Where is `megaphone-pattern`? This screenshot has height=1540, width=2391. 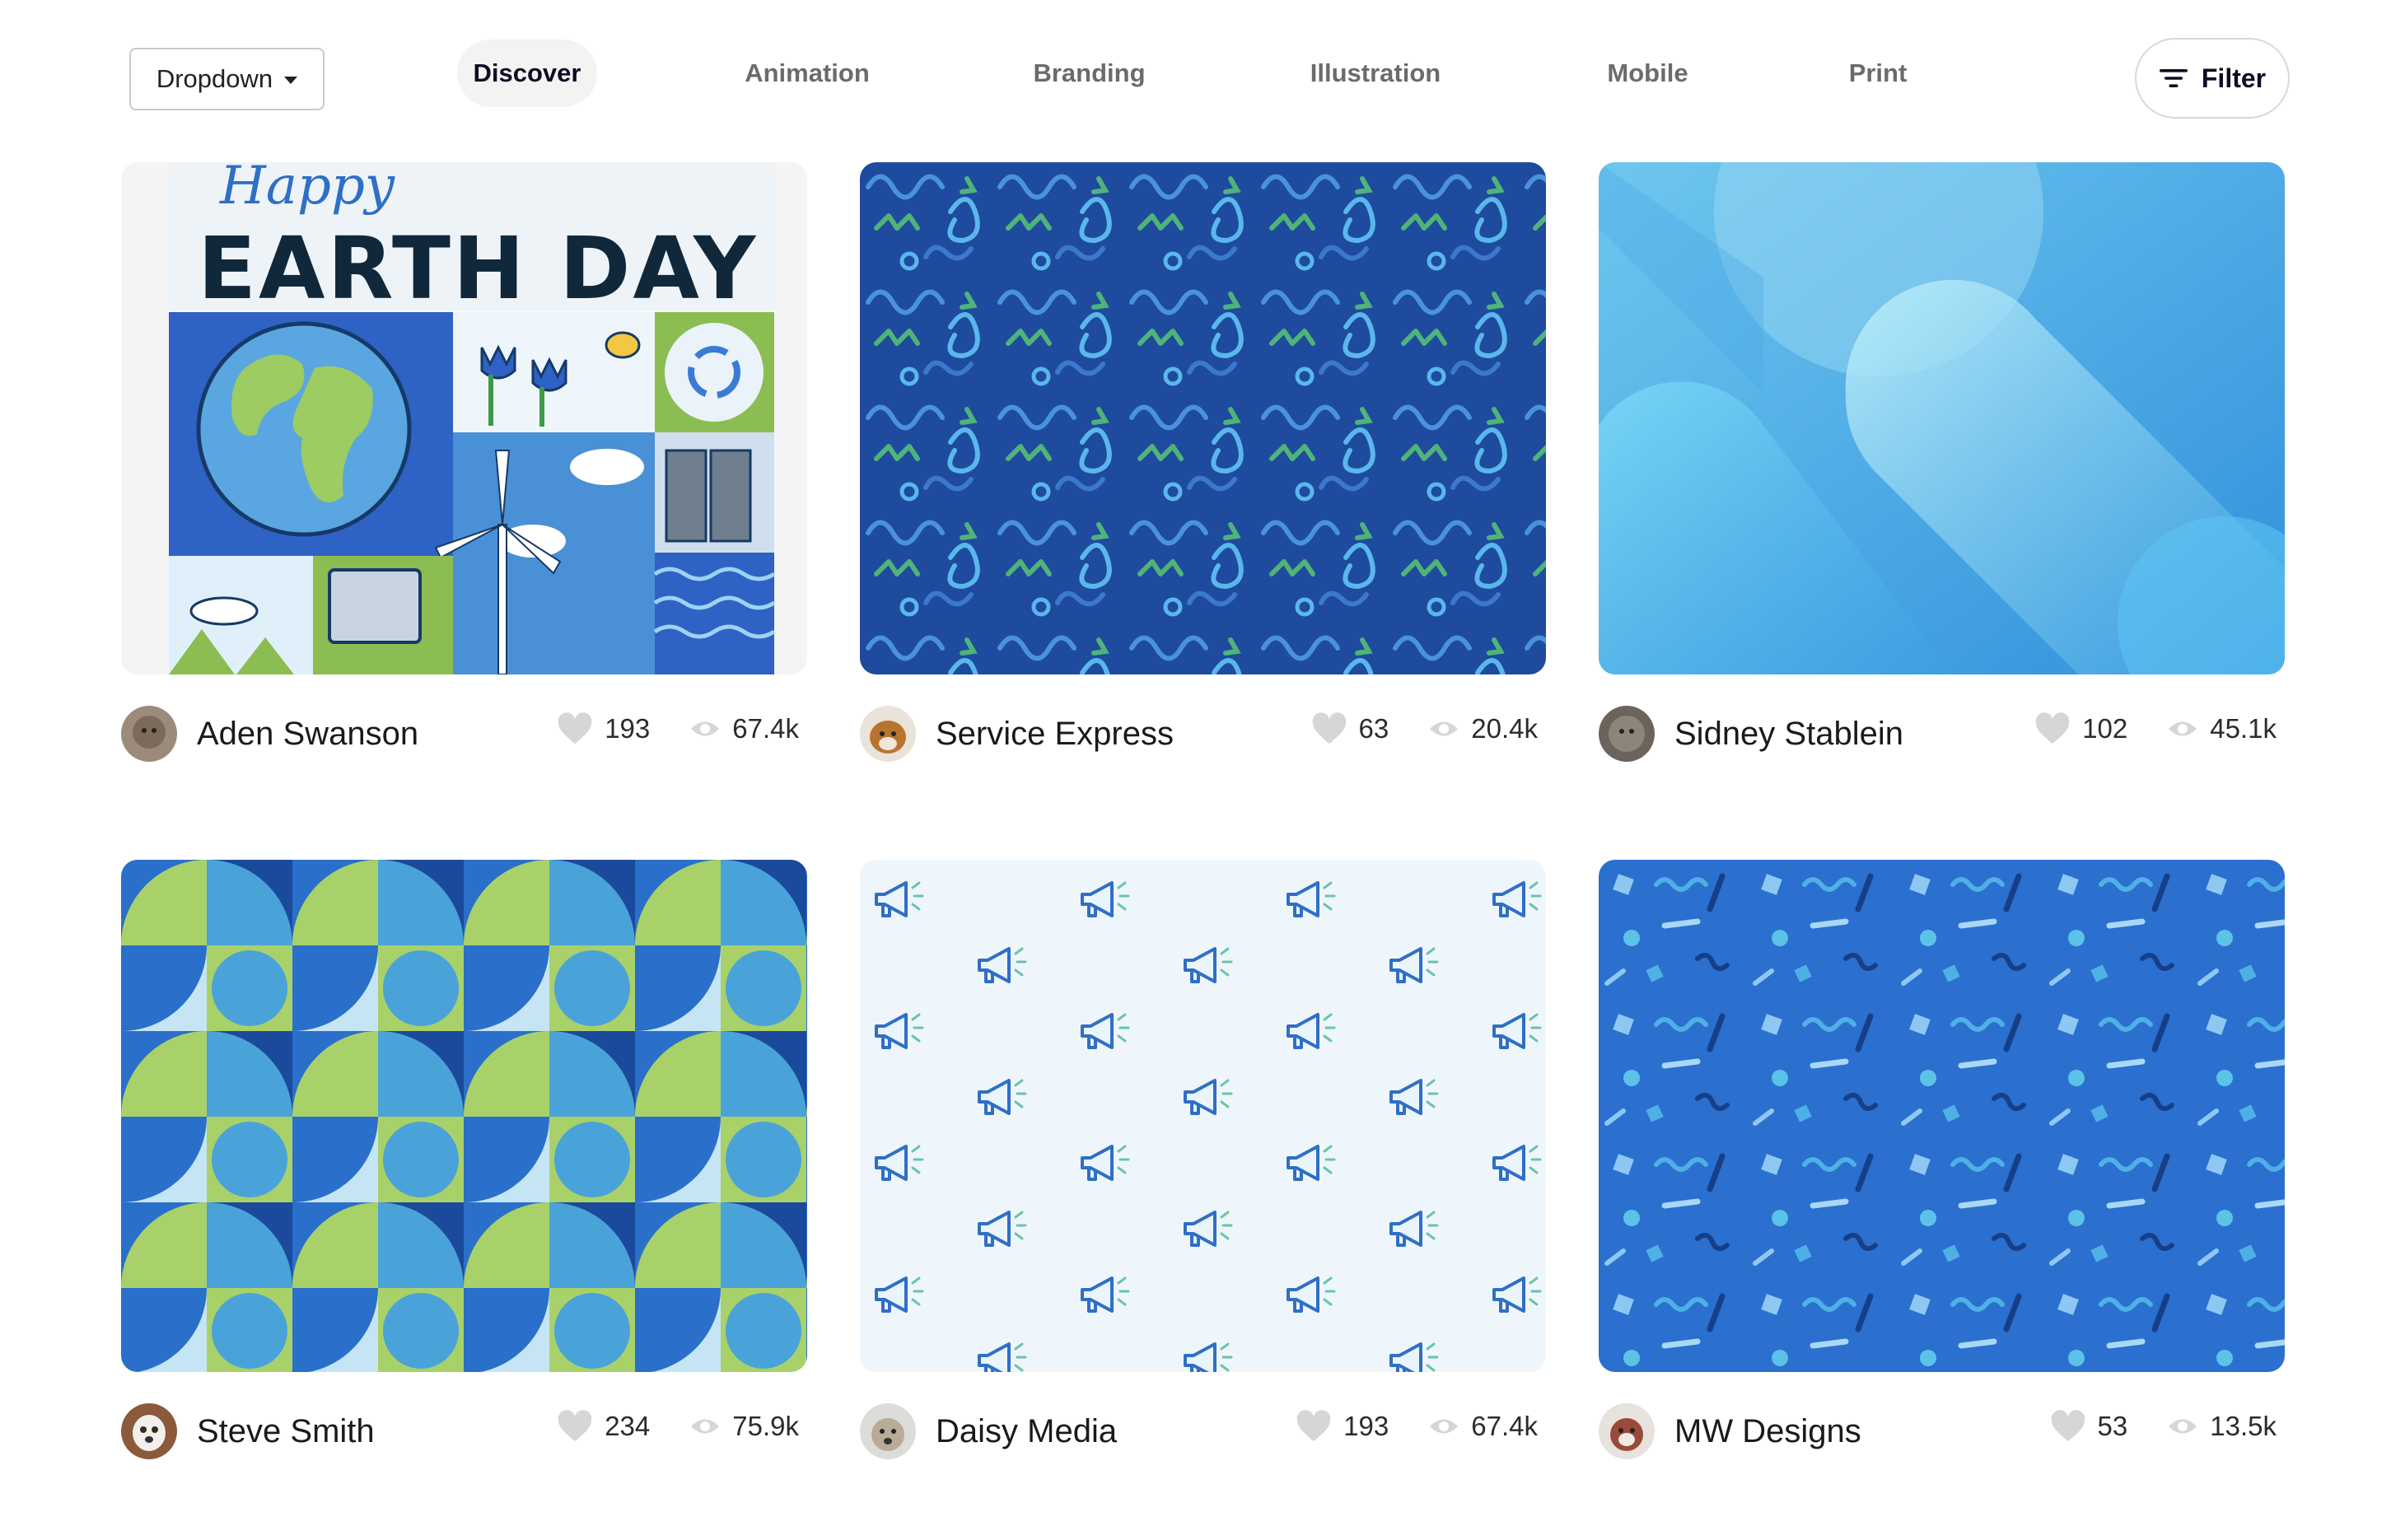 megaphone-pattern is located at coordinates (1203, 1116).